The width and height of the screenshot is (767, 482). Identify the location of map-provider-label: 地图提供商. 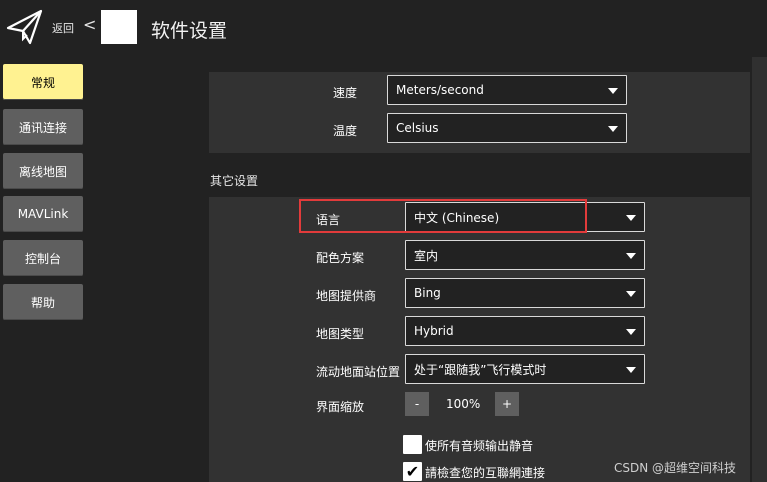
(346, 296).